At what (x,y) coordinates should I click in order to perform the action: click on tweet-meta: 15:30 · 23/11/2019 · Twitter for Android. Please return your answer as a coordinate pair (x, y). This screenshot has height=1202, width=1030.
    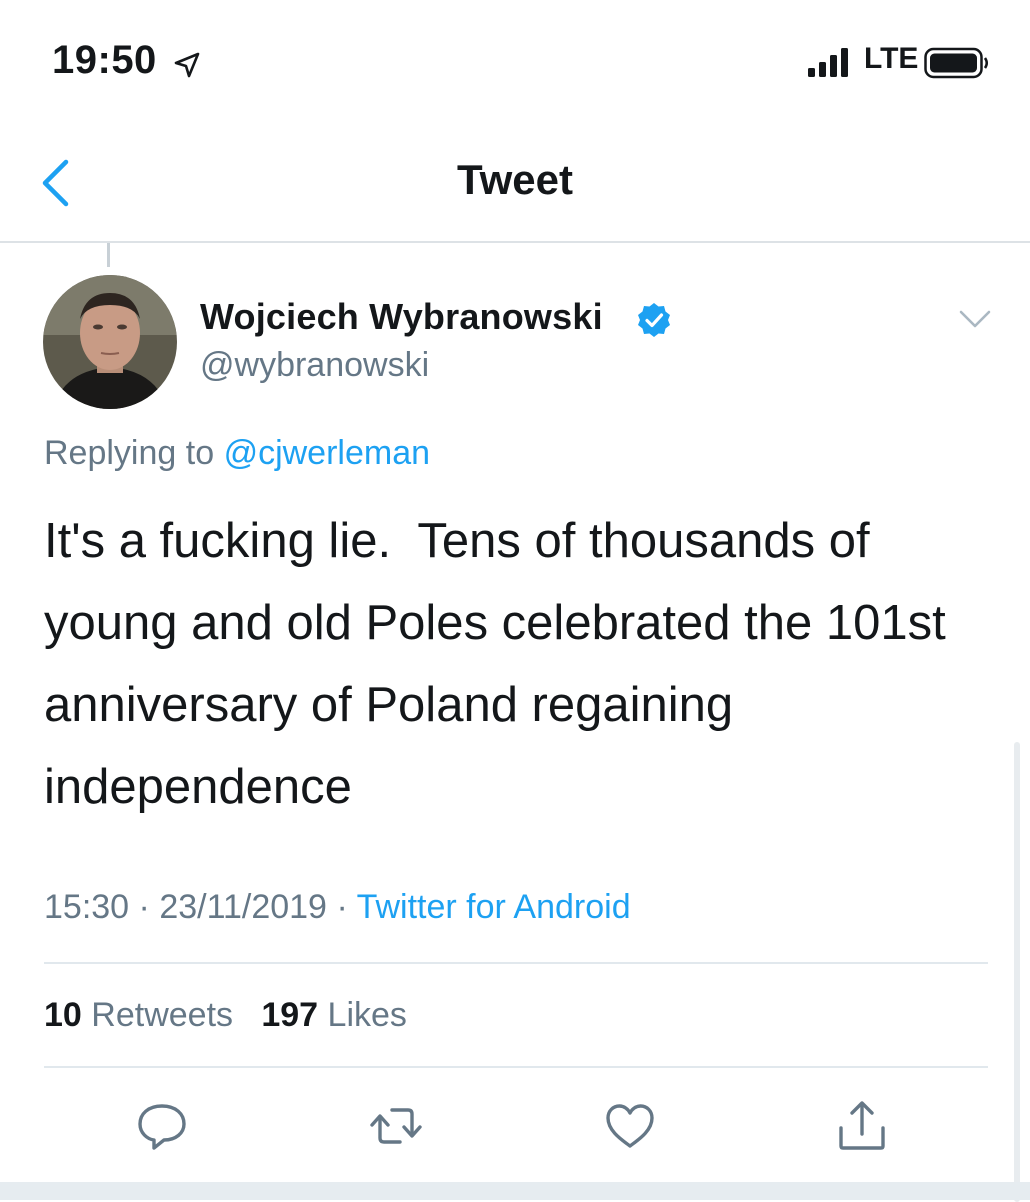
    Looking at the image, I should click on (337, 907).